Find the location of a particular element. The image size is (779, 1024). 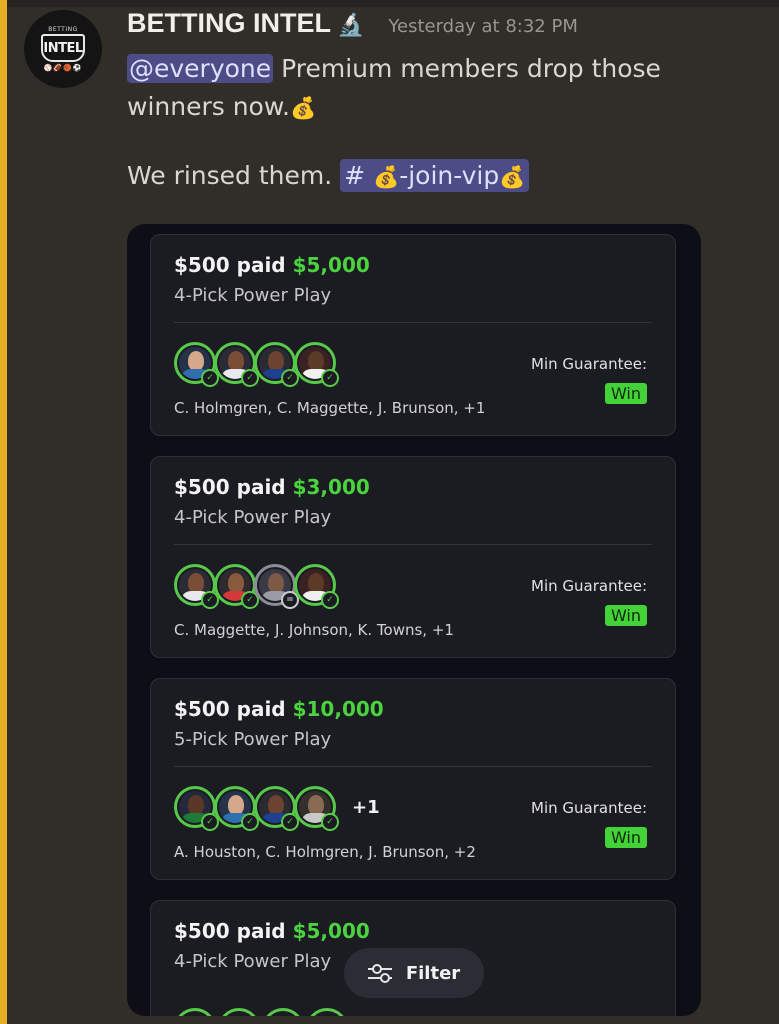

player-avatars: ✓ ✓ ✓ ✓ is located at coordinates (256, 364).